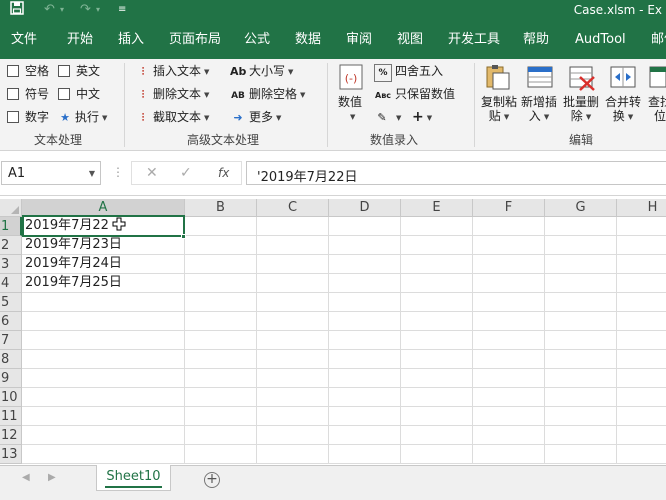 The width and height of the screenshot is (666, 500). Describe the element at coordinates (92, 173) in the screenshot. I see `name-box-dropdown-icon: ▼` at that location.